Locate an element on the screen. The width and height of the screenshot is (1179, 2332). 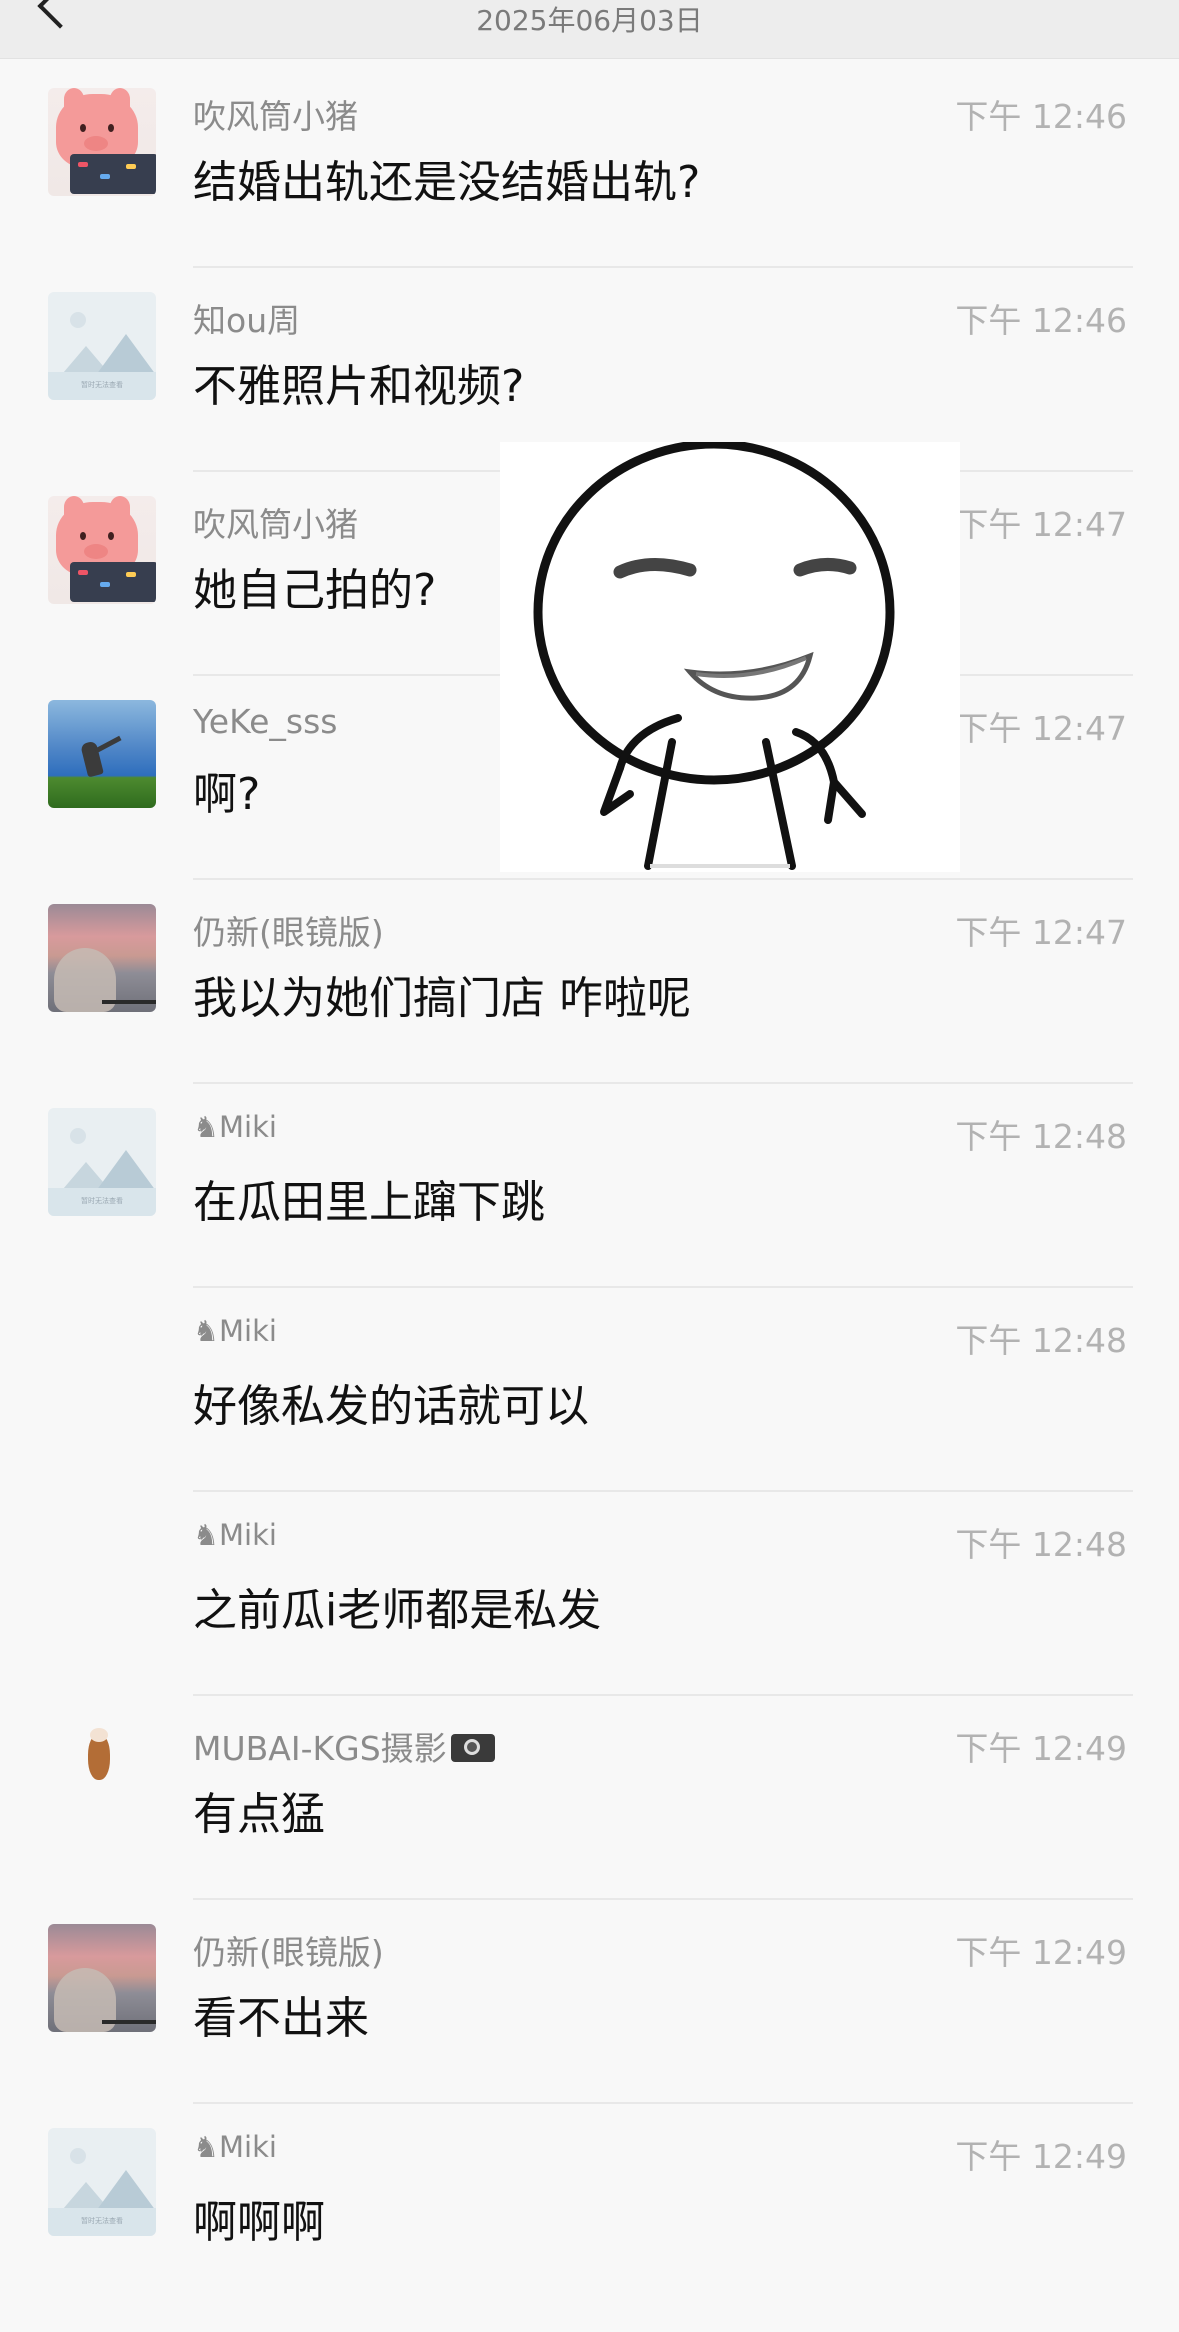
message-row: 仍新(眼镜版) 下午 12:47 我以为她们搞门店 咋啦呢 is located at coordinates (589, 1006).